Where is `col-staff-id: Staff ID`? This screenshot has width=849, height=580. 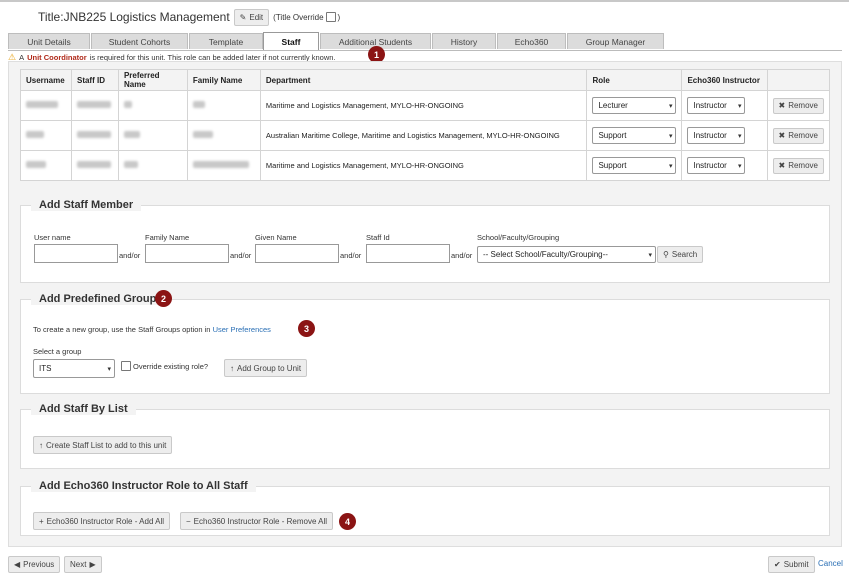
col-staff-id: Staff ID is located at coordinates (94, 80).